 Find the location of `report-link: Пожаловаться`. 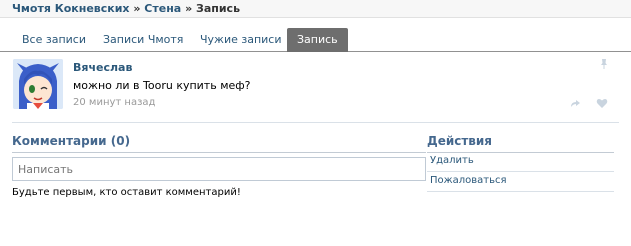

report-link: Пожаловаться is located at coordinates (520, 182).